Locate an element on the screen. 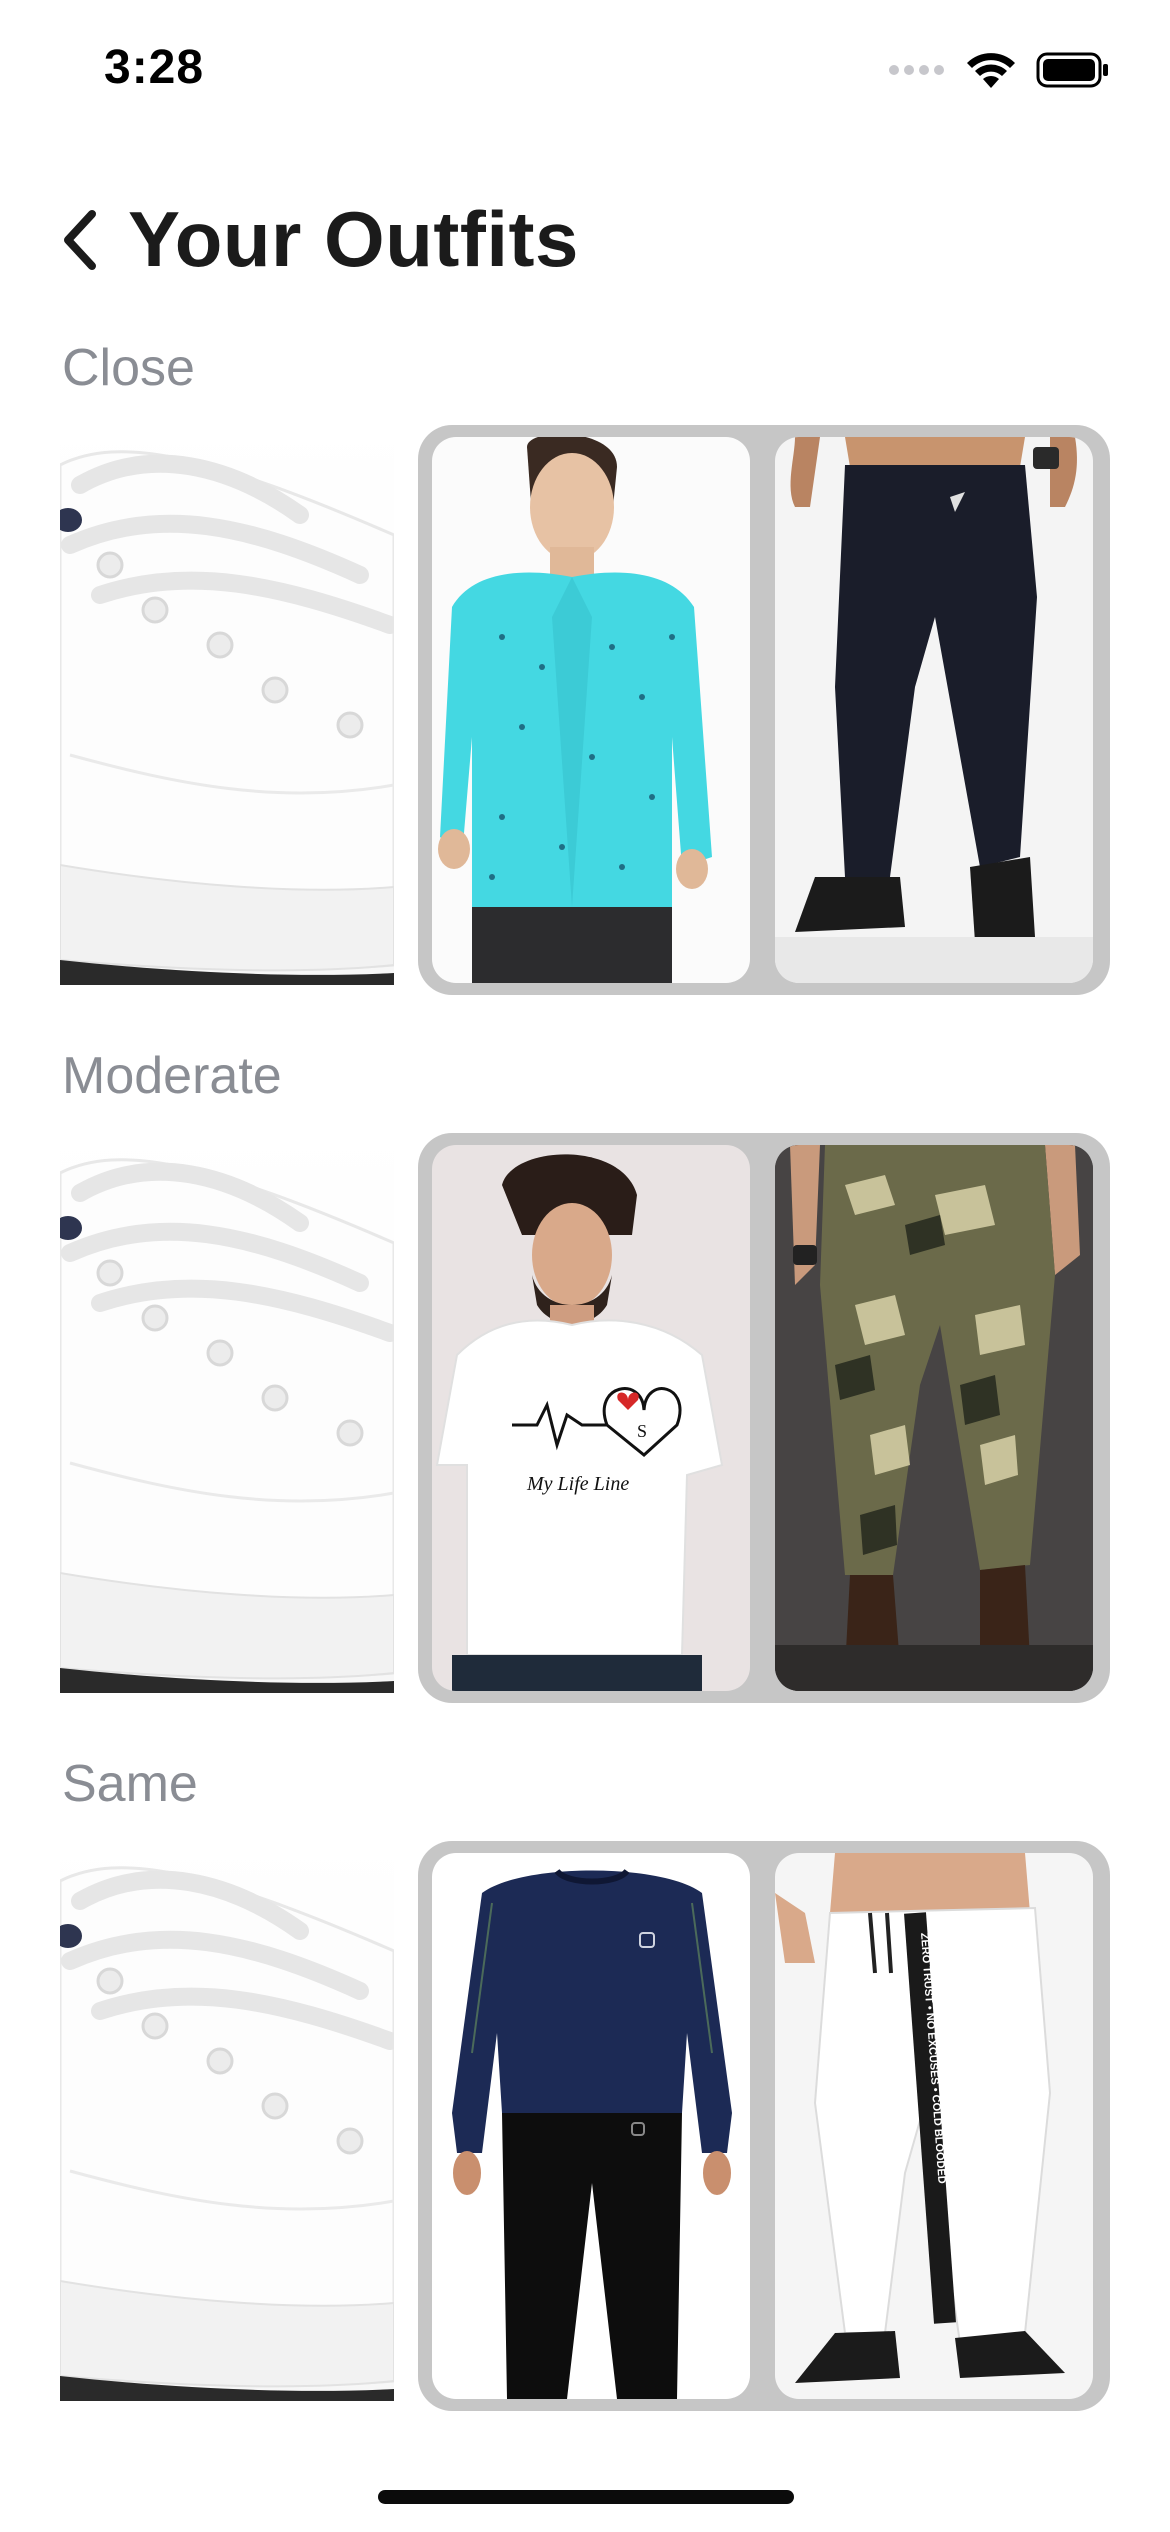 The height and width of the screenshot is (2532, 1170). tshirt-print-text: My Life Line is located at coordinates (577, 1484).